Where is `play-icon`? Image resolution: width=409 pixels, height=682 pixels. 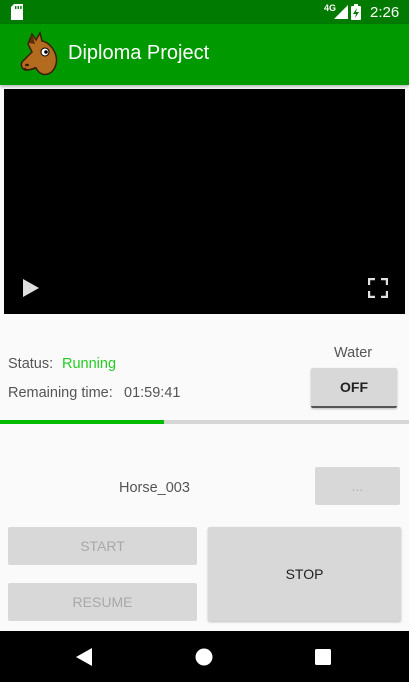
play-icon is located at coordinates (31, 288).